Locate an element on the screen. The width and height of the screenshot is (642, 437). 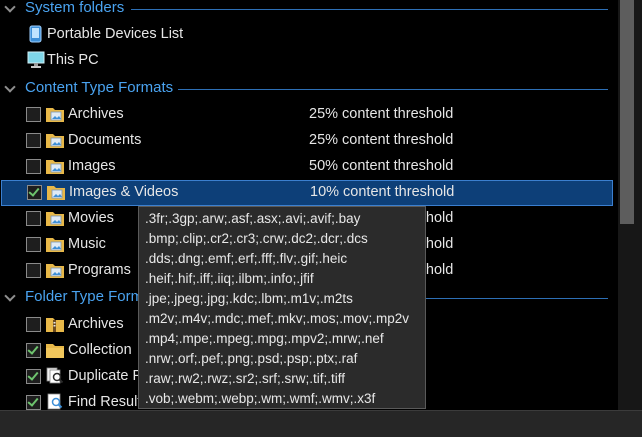
tooltip-line: .bmp;.clip;.cr2;.cr3;.crw;.dc2;.dcr;.dcs is located at coordinates (256, 238).